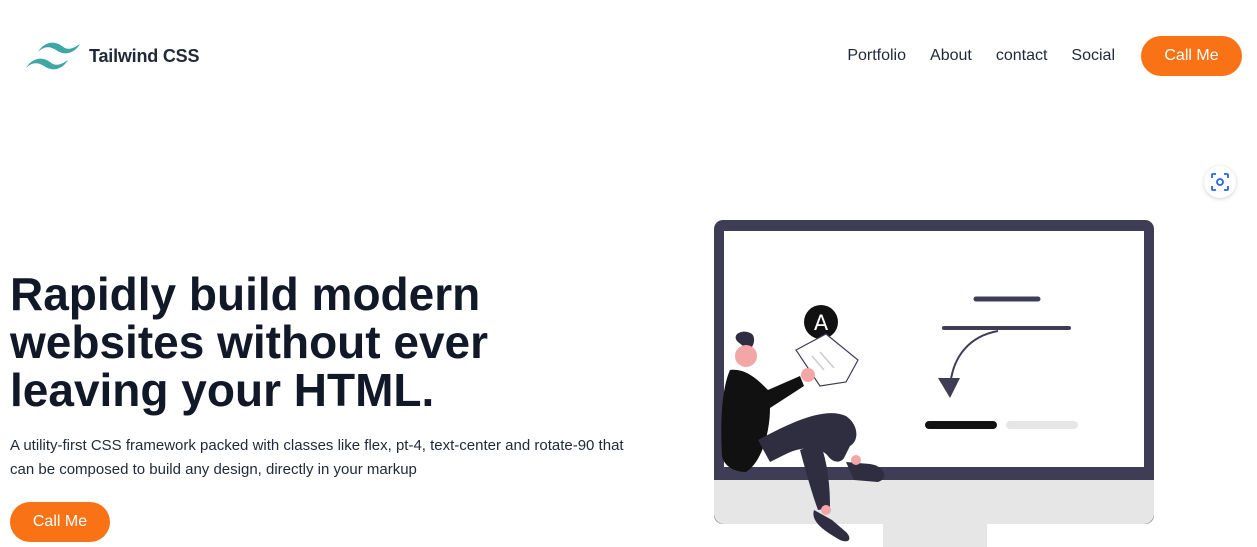 Image resolution: width=1257 pixels, height=547 pixels. What do you see at coordinates (53, 56) in the screenshot?
I see `tailwind-logo-icon` at bounding box center [53, 56].